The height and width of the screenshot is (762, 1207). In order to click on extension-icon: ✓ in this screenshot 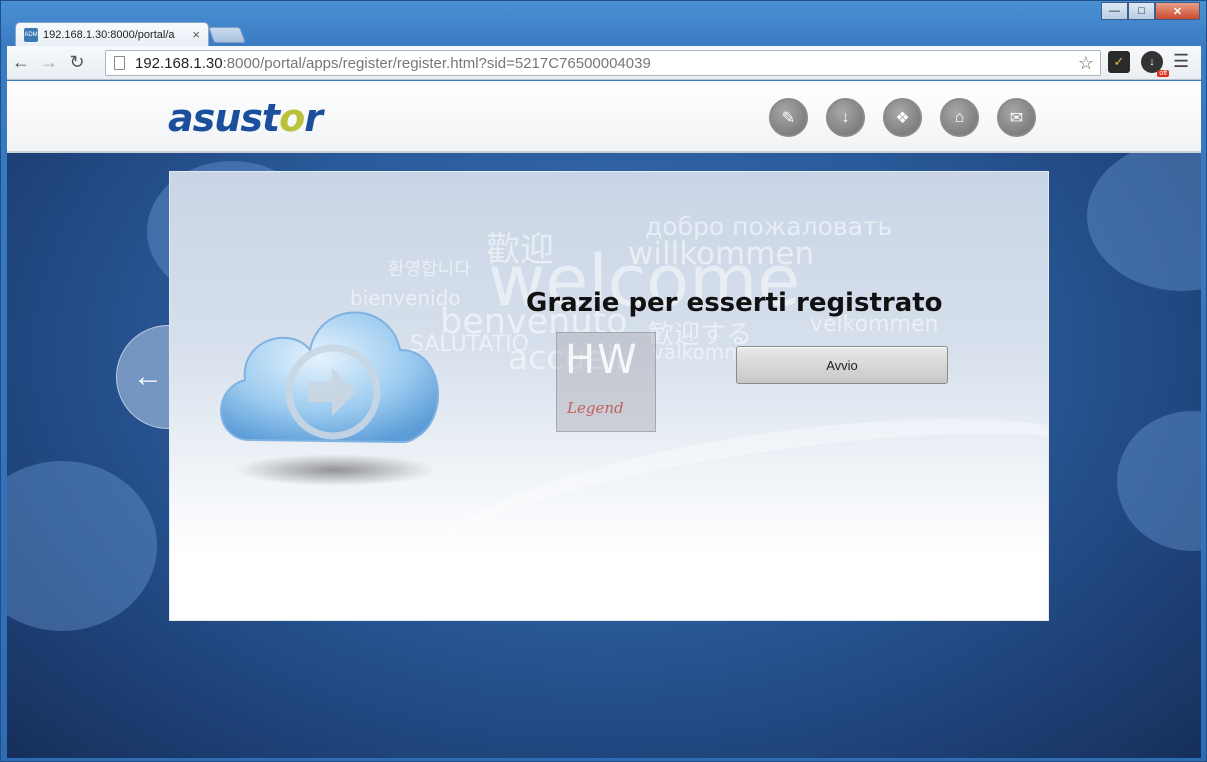, I will do `click(1119, 62)`.